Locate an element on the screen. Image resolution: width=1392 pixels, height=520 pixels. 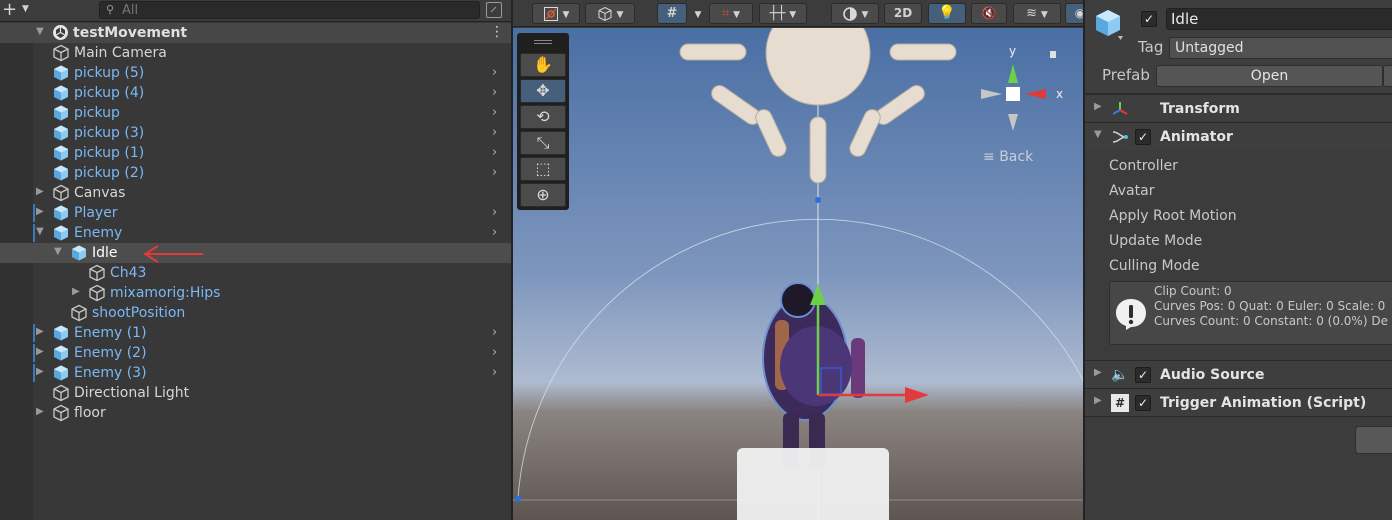
gizmo-y-label: y is located at coordinates (1013, 51).